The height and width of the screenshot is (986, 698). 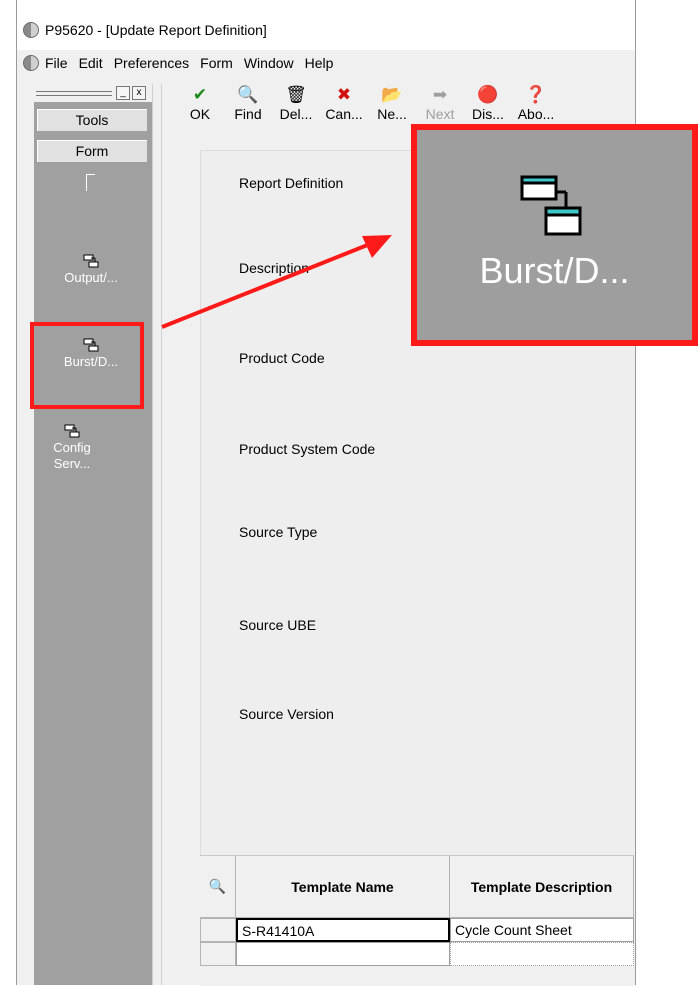 What do you see at coordinates (551, 205) in the screenshot?
I see `form-exit-icon` at bounding box center [551, 205].